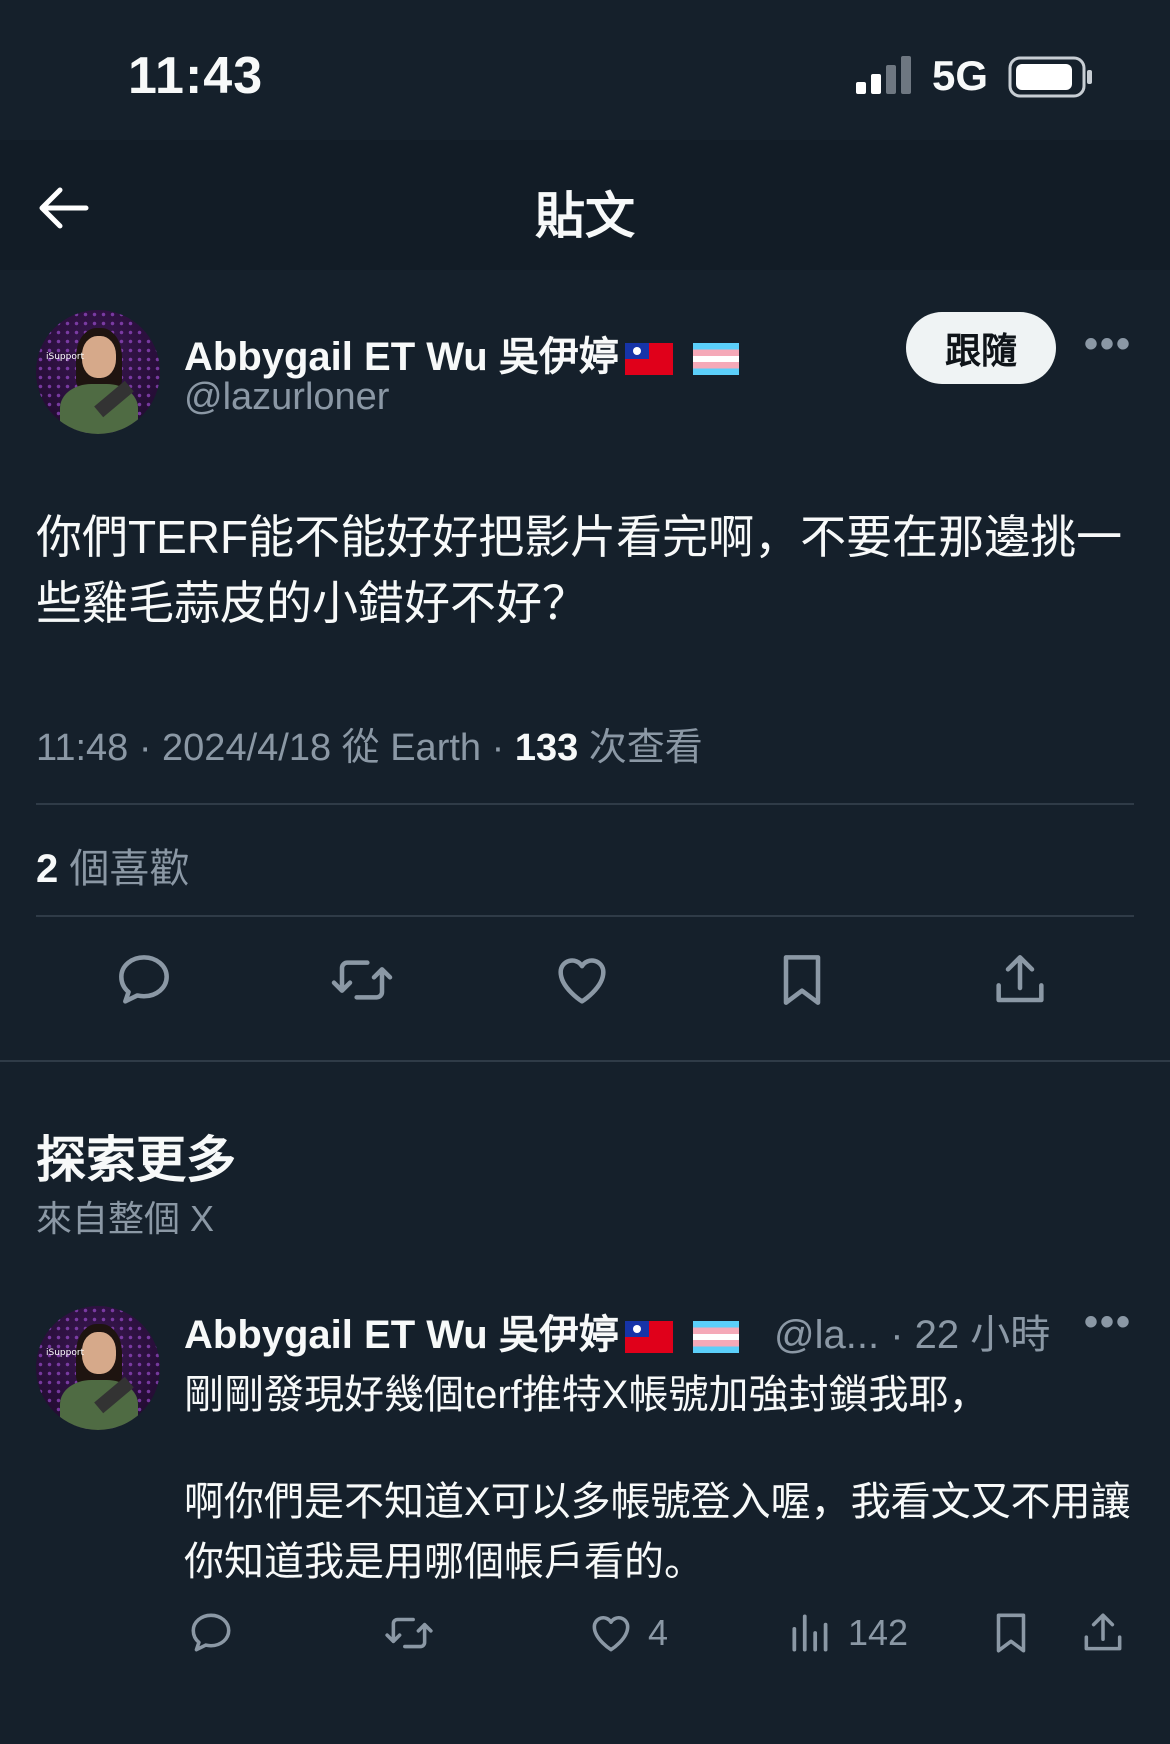  I want to click on likes-summary: 2 個喜歡, so click(112, 865).